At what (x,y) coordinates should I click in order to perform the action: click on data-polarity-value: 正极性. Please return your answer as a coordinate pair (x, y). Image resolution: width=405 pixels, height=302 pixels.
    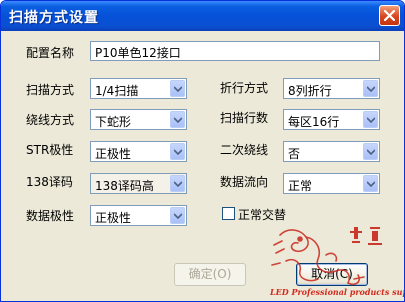
    Looking at the image, I should click on (113, 218).